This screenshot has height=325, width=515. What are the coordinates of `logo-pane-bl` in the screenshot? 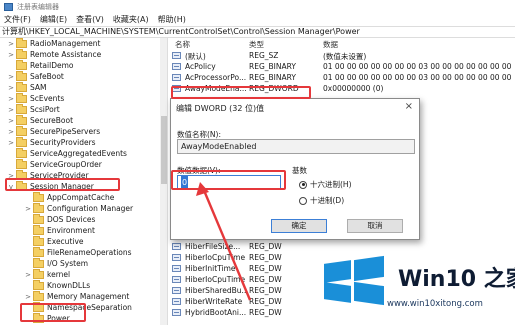 It's located at (337, 292).